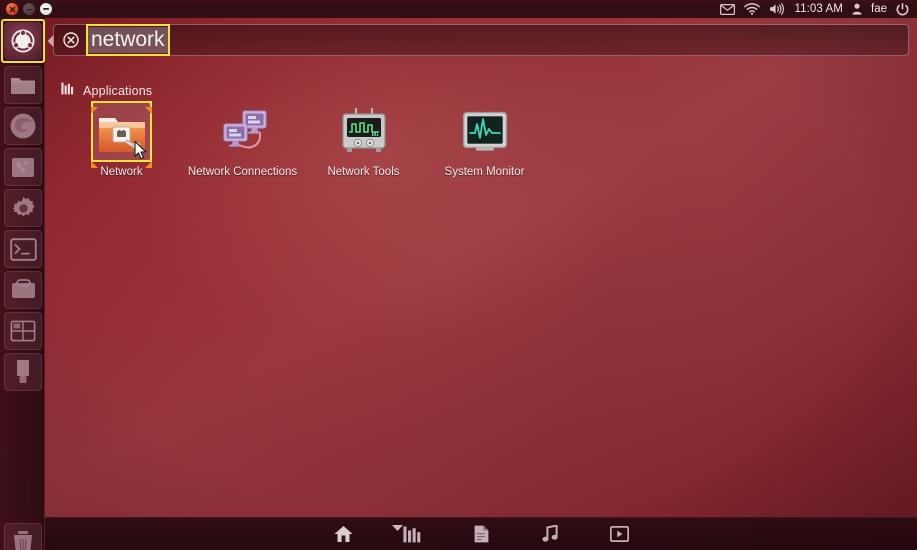 The width and height of the screenshot is (917, 550). I want to click on search-input-wrapper: network, so click(128, 40).